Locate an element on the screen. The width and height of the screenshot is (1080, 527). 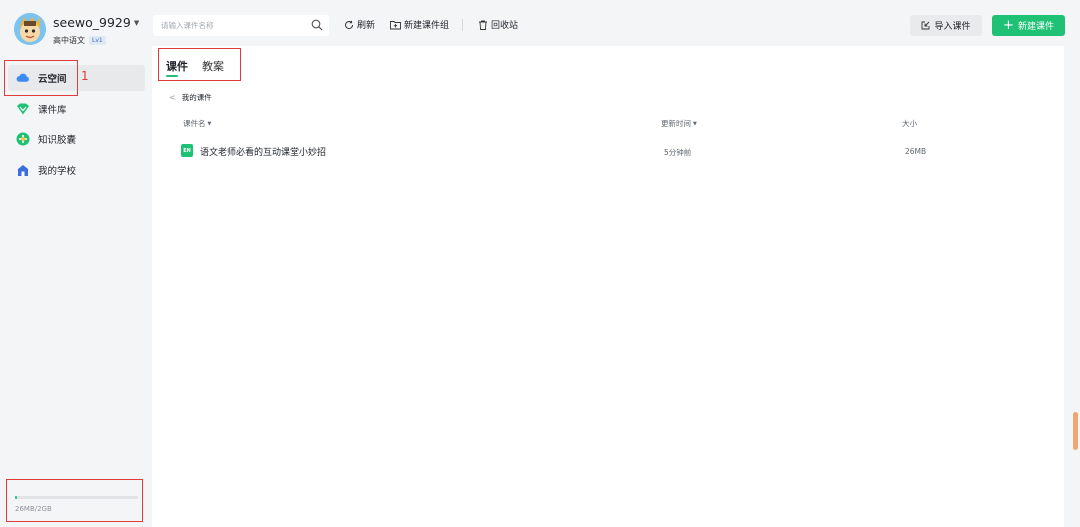
username: seewo_9929 ▼ is located at coordinates (96, 22).